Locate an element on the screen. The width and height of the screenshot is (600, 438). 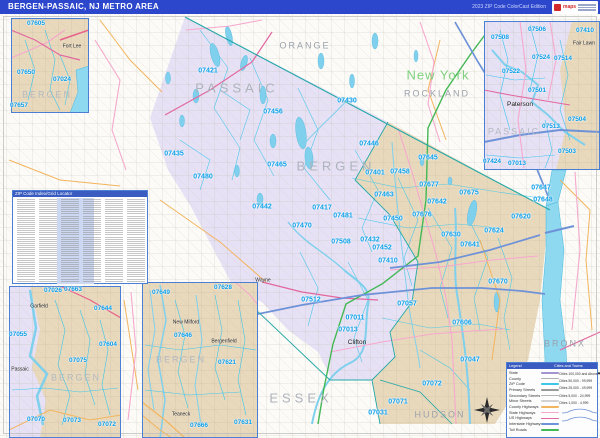
zip-index-body is located at coordinates (80, 241).